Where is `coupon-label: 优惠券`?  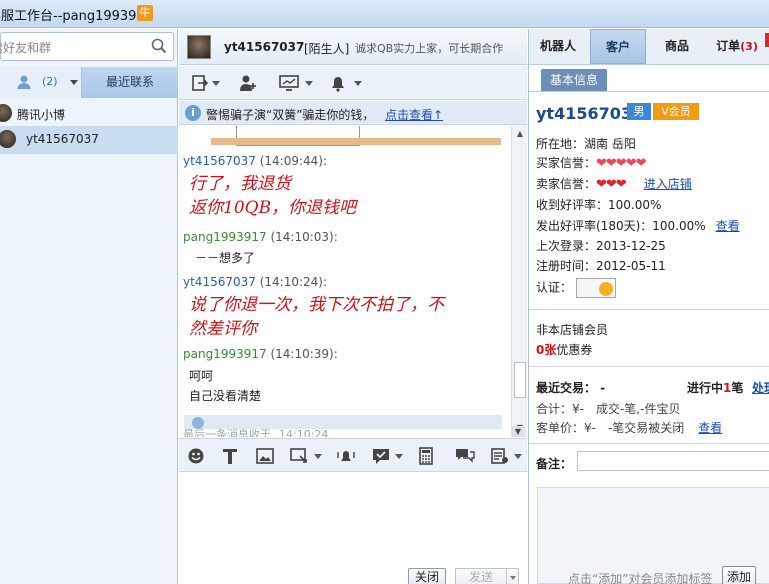 coupon-label: 优惠券 is located at coordinates (574, 350).